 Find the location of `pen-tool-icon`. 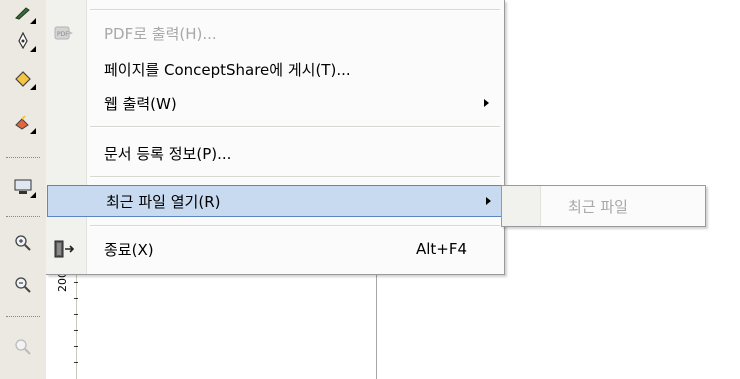

pen-tool-icon is located at coordinates (23, 13).